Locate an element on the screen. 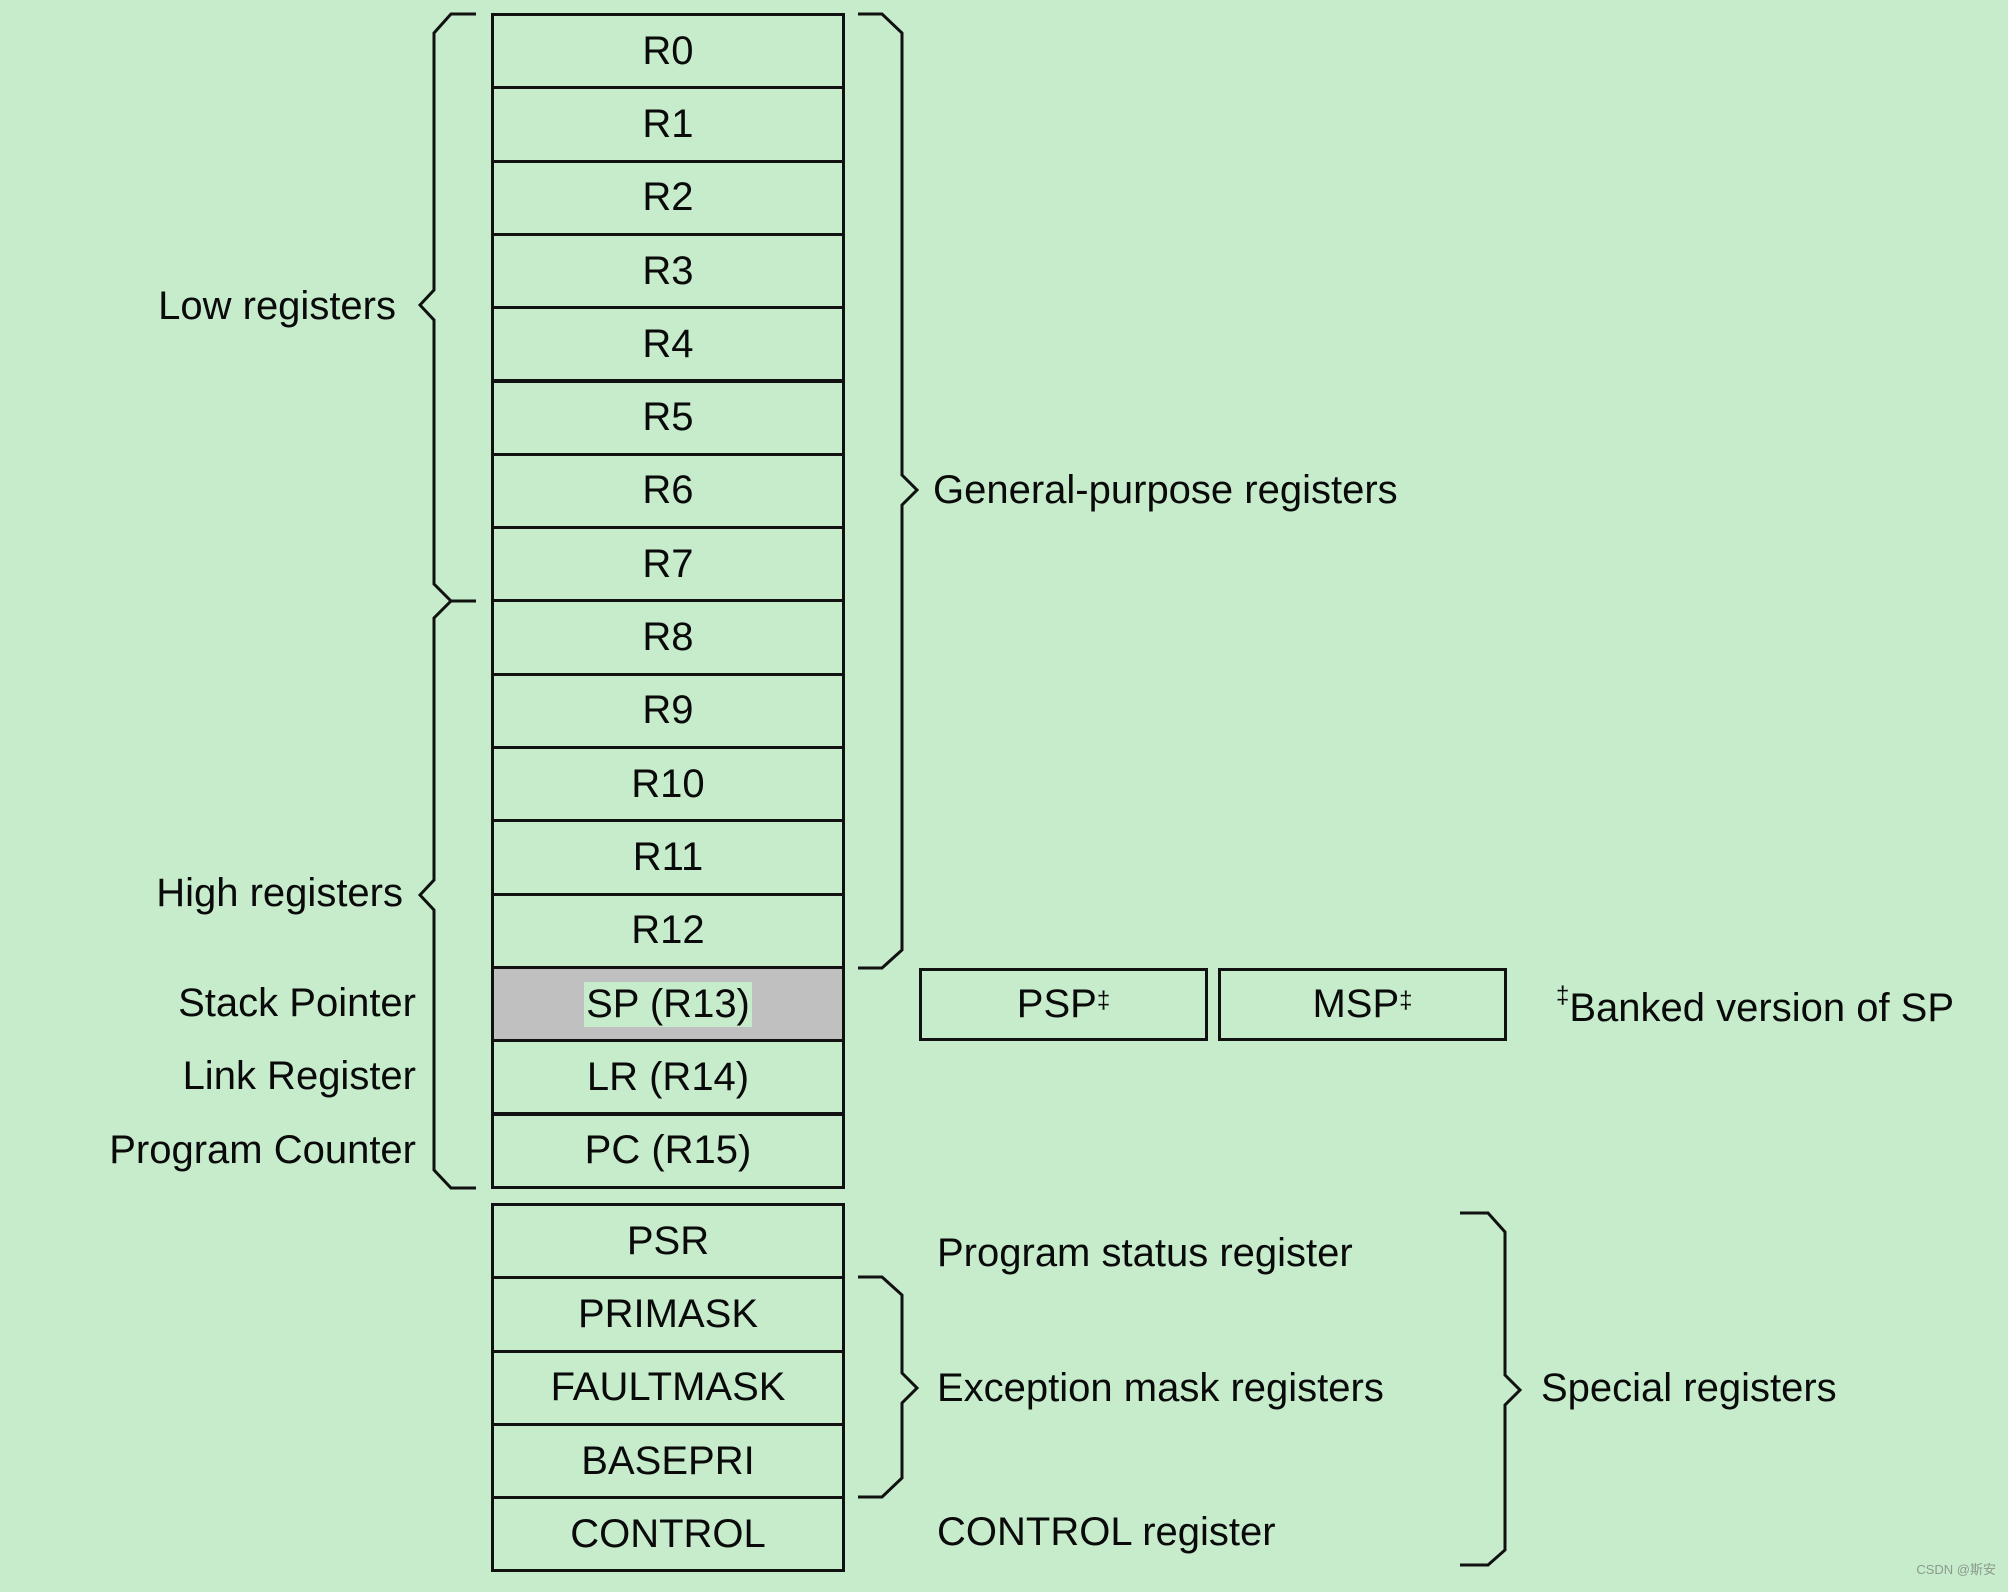  general-purpose-label: General-purpose registers is located at coordinates (1165, 490).